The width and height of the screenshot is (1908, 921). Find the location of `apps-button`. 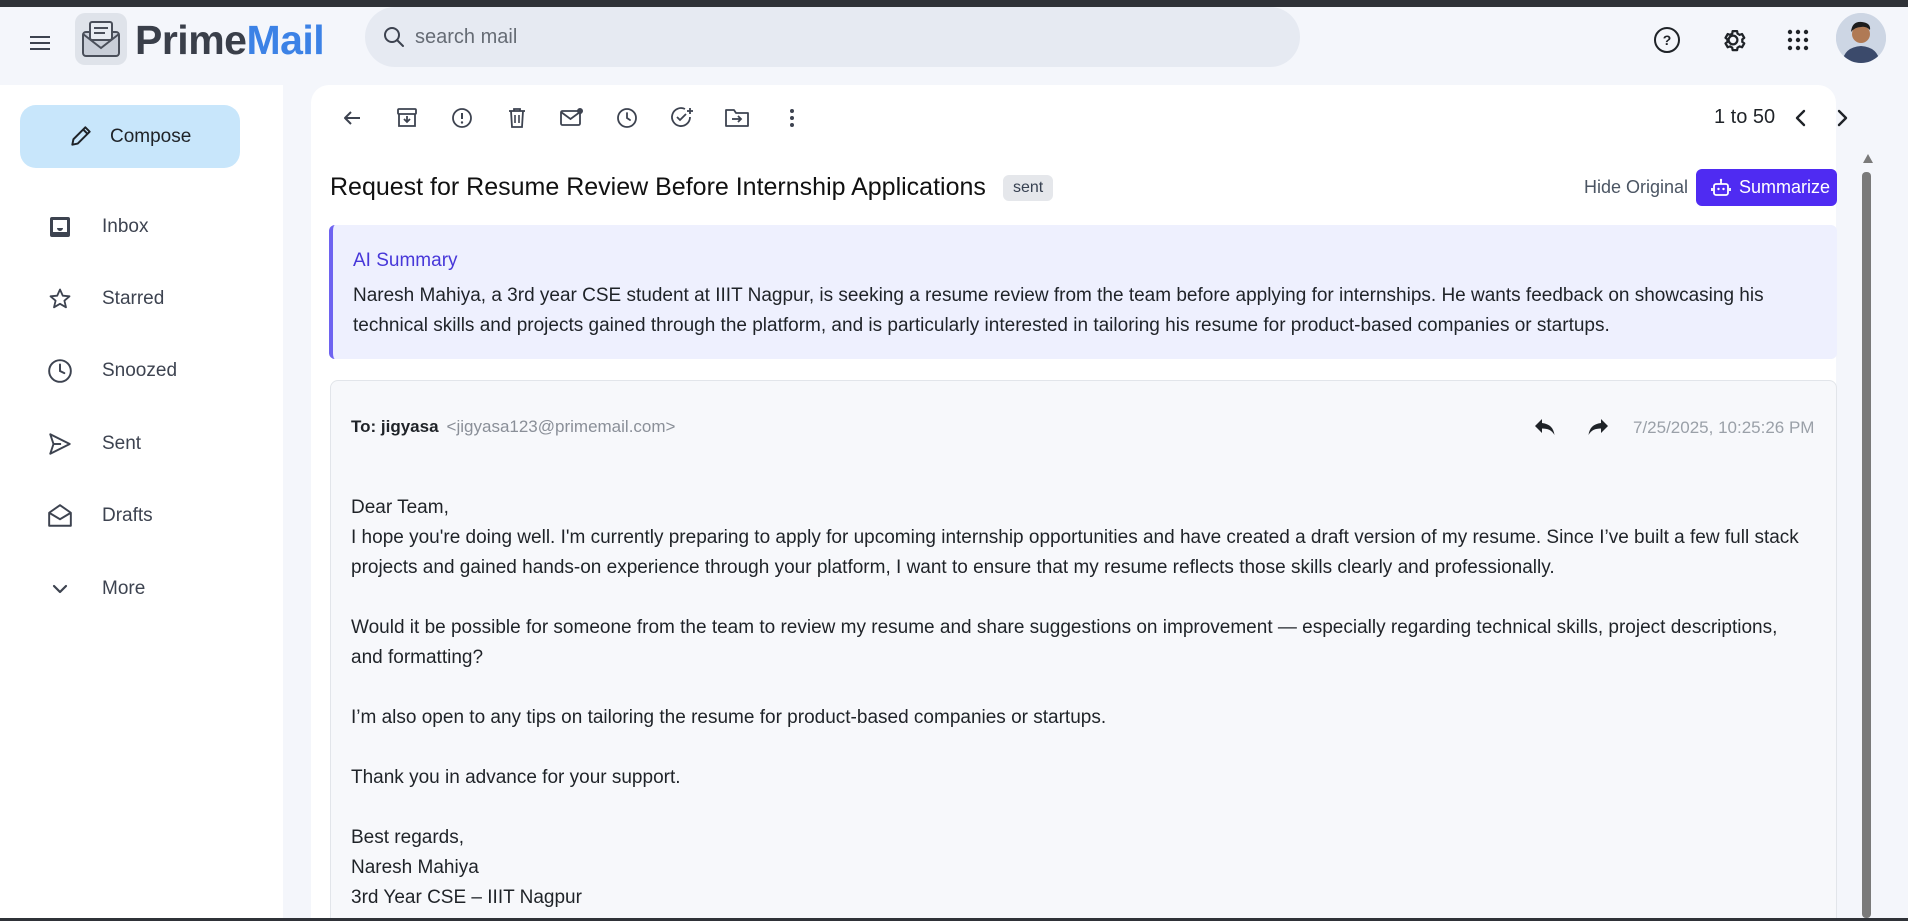

apps-button is located at coordinates (1798, 40).